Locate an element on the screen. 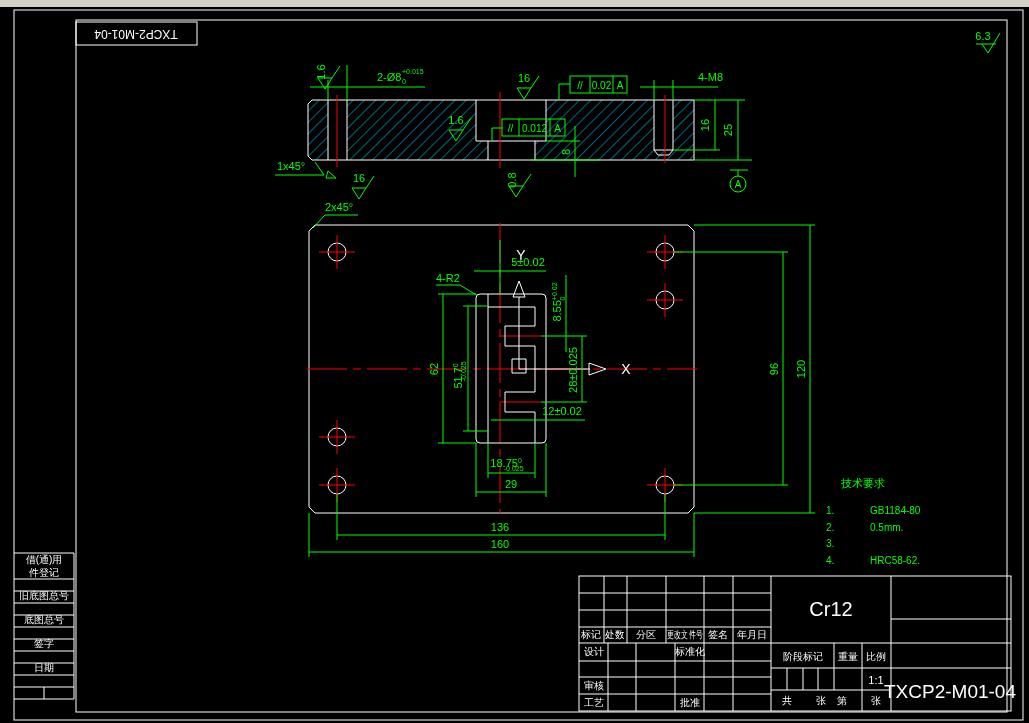 This screenshot has height=723, width=1029. requirement-text: HRC58-62. is located at coordinates (895, 560).